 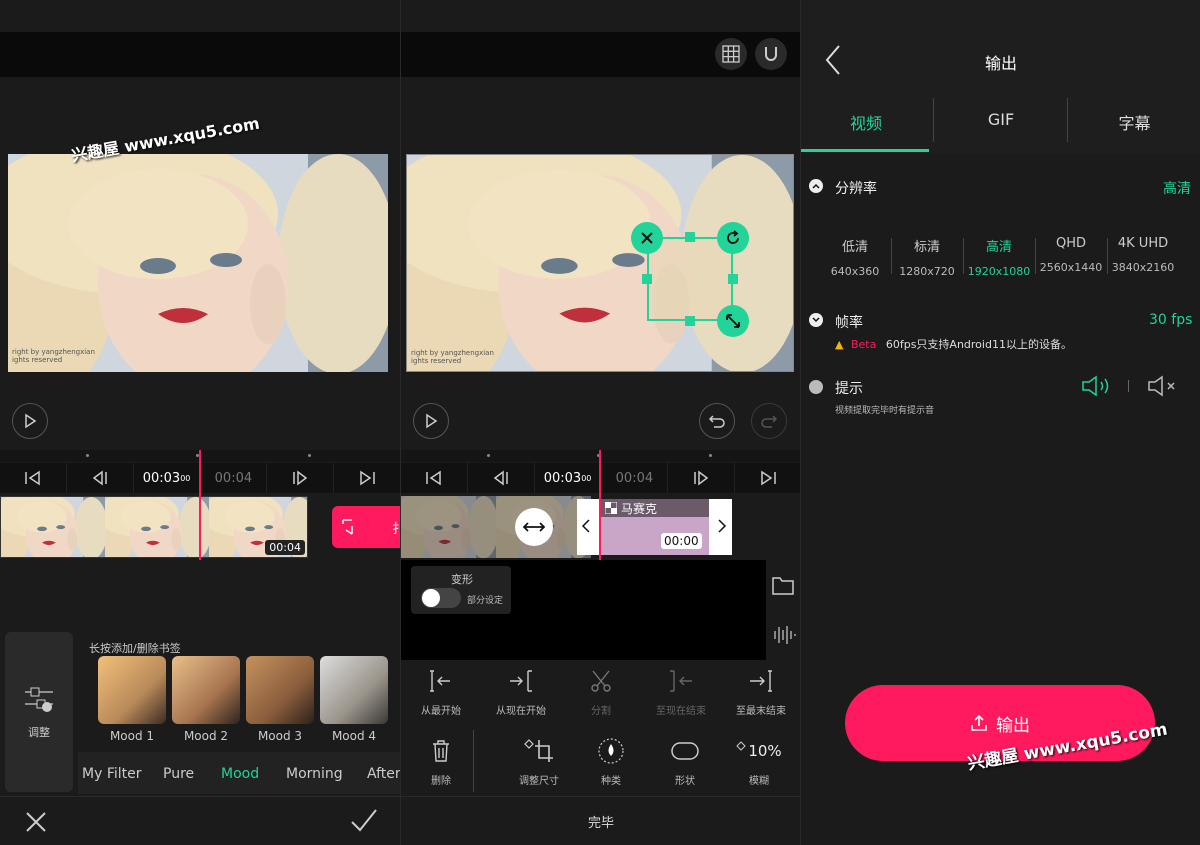 What do you see at coordinates (771, 54) in the screenshot?
I see `magnet-button` at bounding box center [771, 54].